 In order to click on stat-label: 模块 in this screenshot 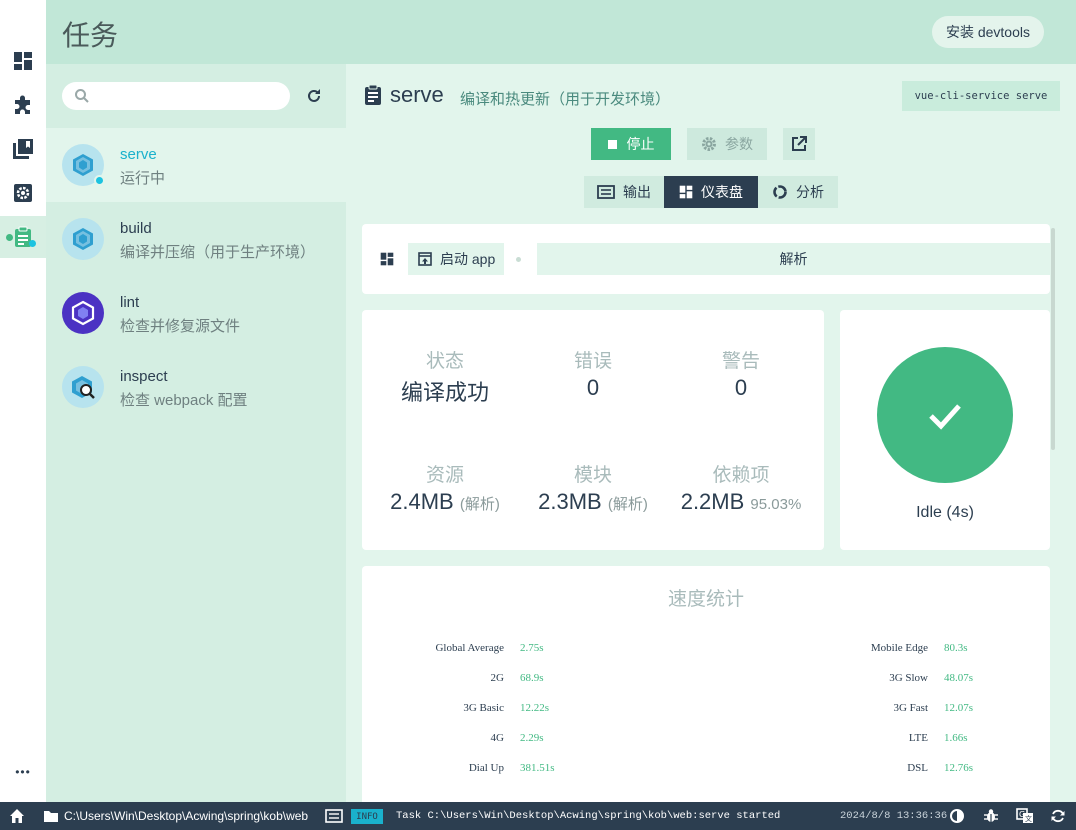, I will do `click(592, 475)`.